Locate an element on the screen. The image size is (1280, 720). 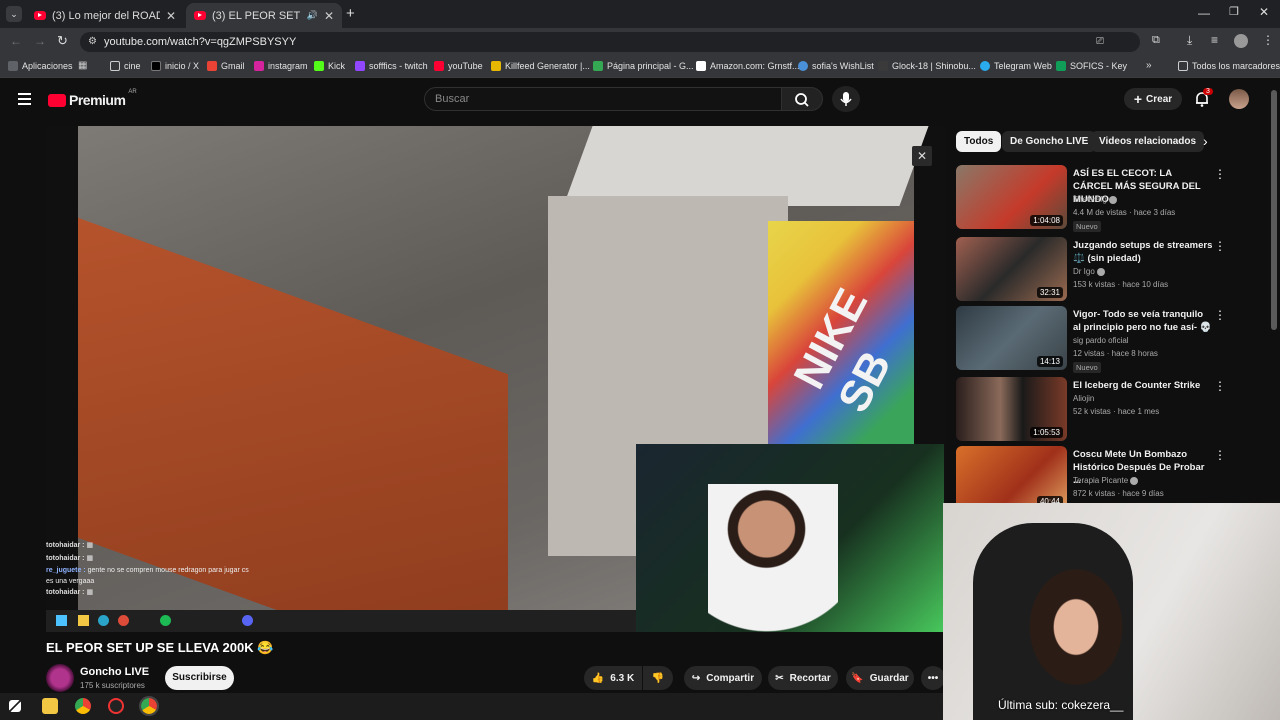
browser-menu-icon: ⋮ is located at coordinates (1268, 40).